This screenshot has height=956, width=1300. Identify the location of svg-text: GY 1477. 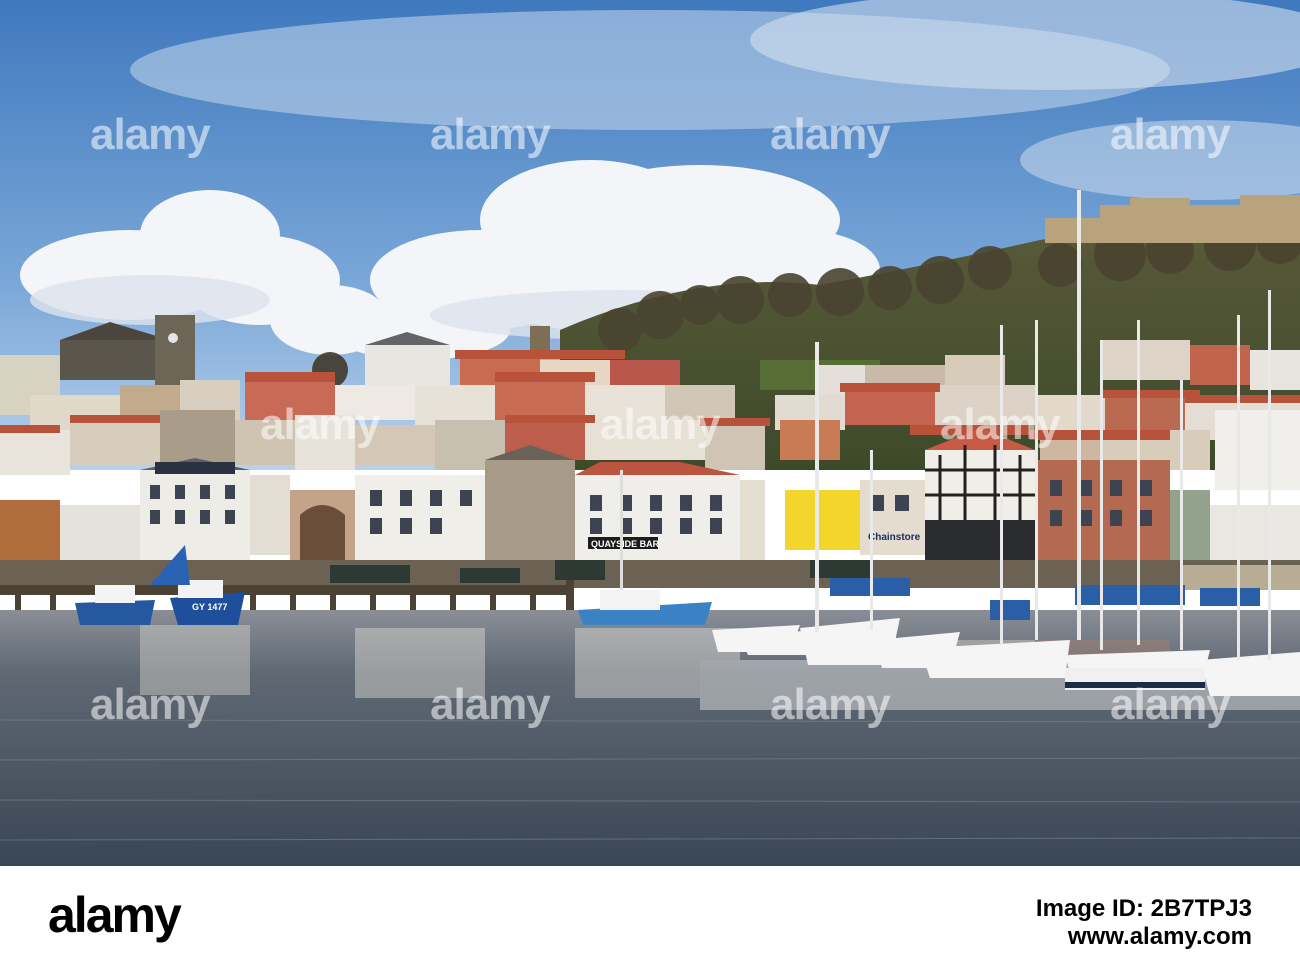
(209, 607).